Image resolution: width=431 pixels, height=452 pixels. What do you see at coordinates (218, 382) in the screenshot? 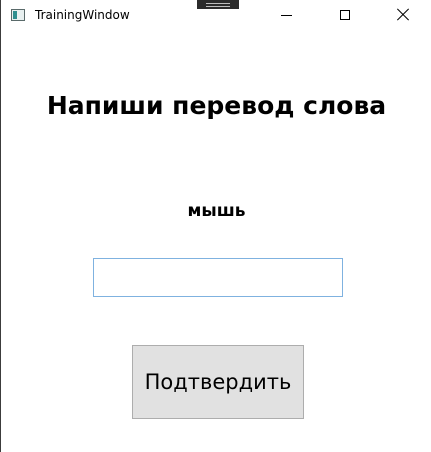
I see `confirm-button: Подтвердить` at bounding box center [218, 382].